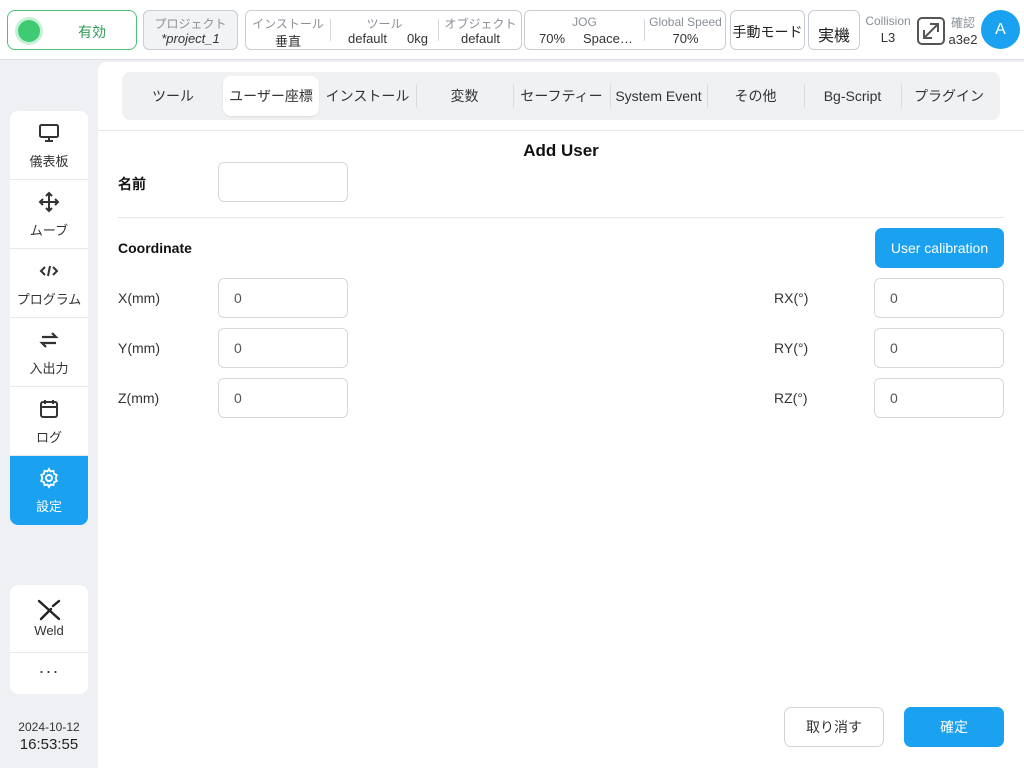  Describe the element at coordinates (190, 24) in the screenshot. I see `project-caption: プロジェクト` at that location.